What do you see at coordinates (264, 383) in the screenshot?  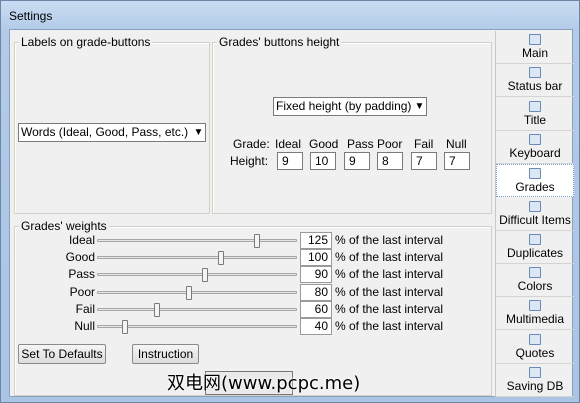 I see `watermark-text: 双电网(www.pcpc.me)` at bounding box center [264, 383].